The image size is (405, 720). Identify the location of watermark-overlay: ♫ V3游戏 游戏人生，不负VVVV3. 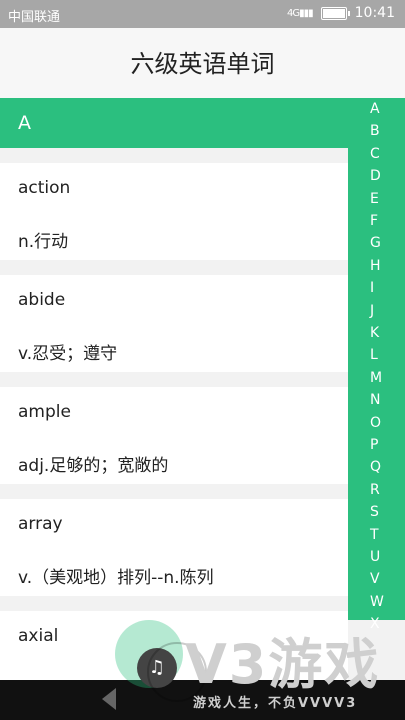
(260, 670).